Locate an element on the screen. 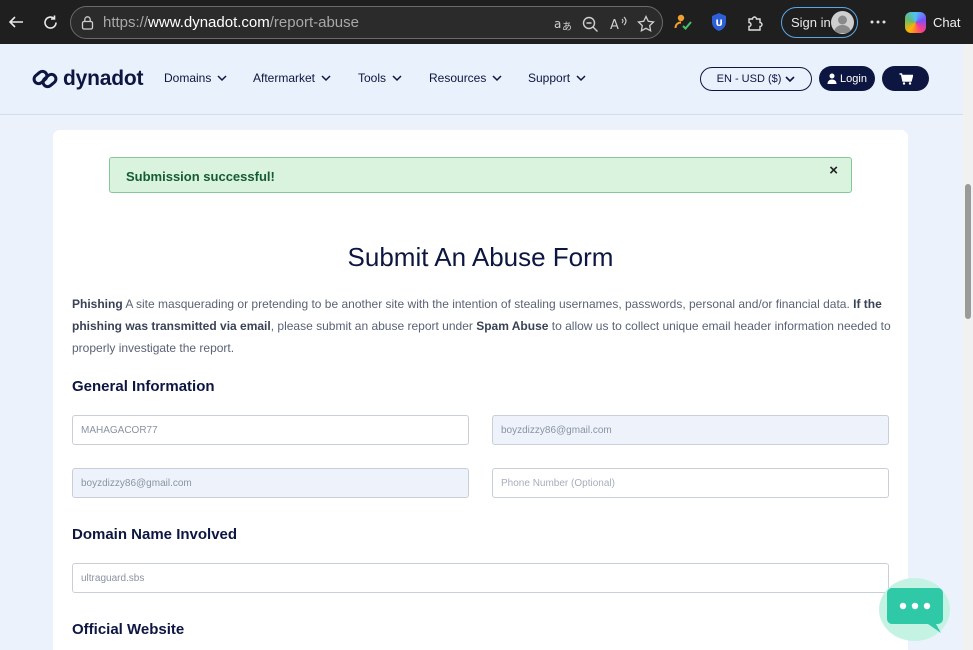  sign-in-button: Sign in is located at coordinates (819, 22).